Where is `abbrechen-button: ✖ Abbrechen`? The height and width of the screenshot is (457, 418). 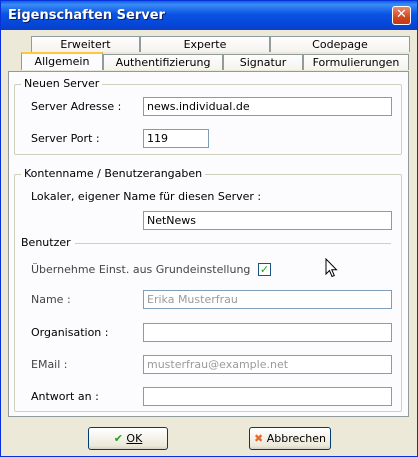 abbrechen-button: ✖ Abbrechen is located at coordinates (290, 438).